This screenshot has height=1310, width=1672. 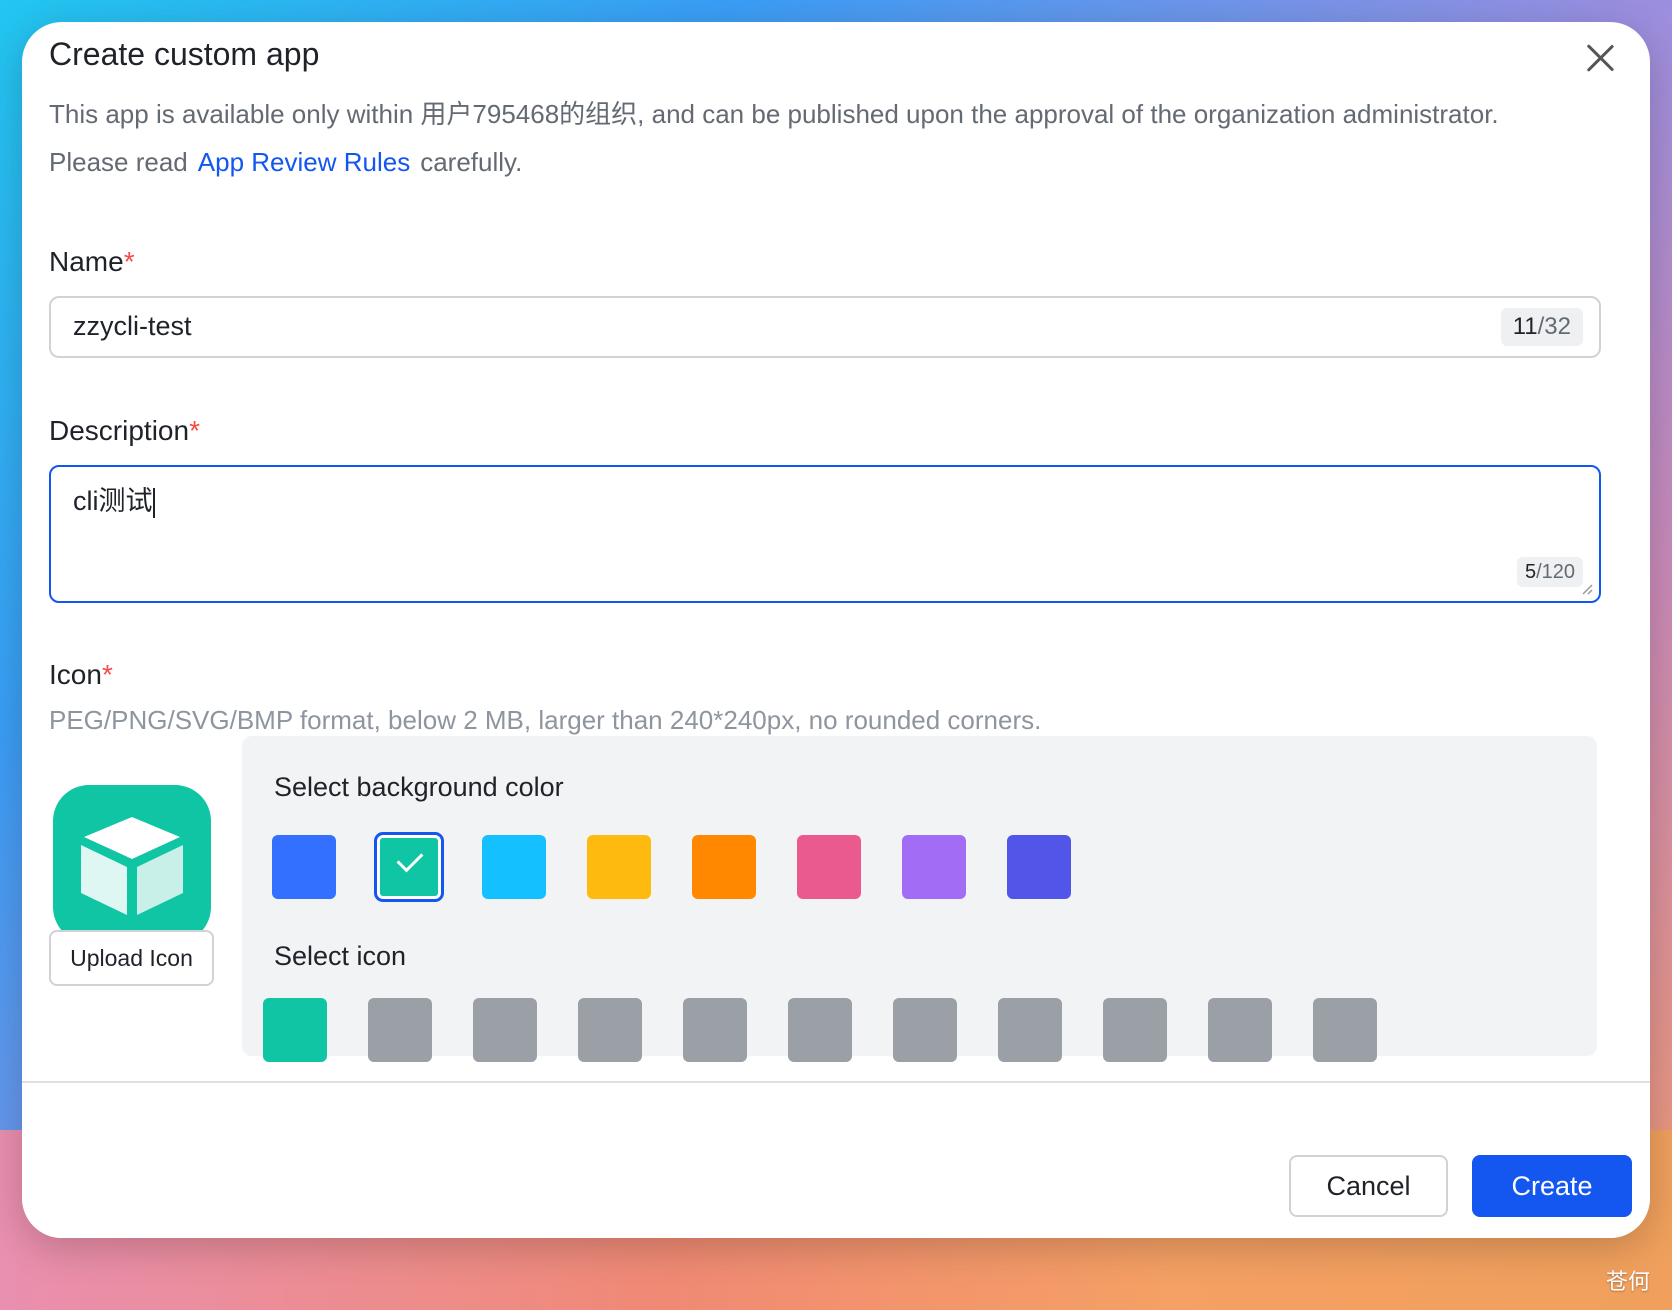 What do you see at coordinates (471, 162) in the screenshot?
I see `intro-text-end: carefully.` at bounding box center [471, 162].